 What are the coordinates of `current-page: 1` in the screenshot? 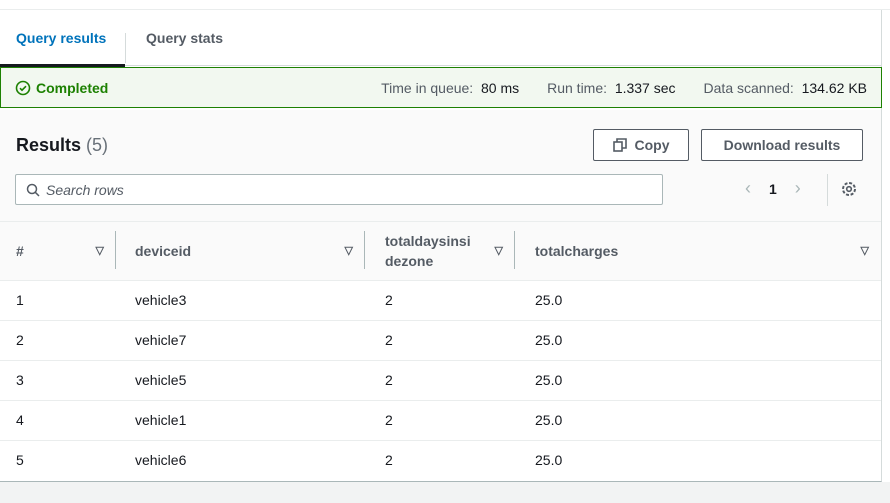 It's located at (773, 189).